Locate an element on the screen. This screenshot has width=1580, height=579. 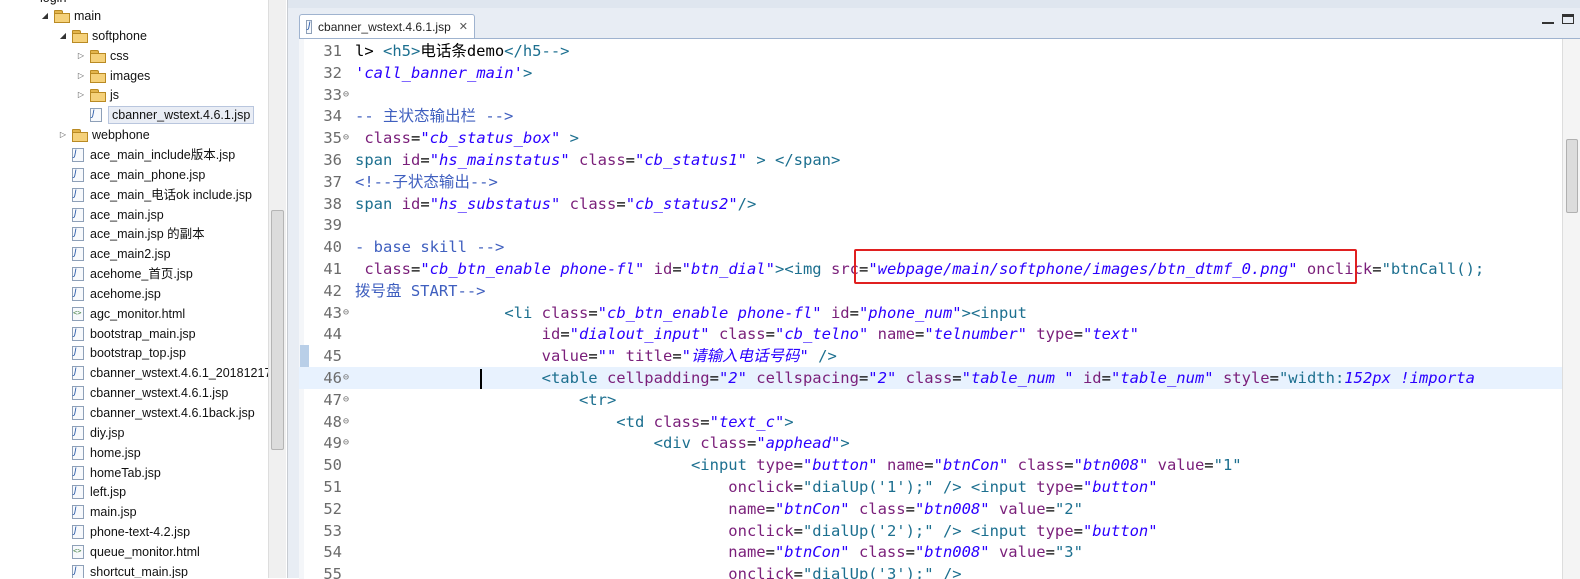
code-line: 45 value="" title="请输入电话号码" /> is located at coordinates (939, 356).